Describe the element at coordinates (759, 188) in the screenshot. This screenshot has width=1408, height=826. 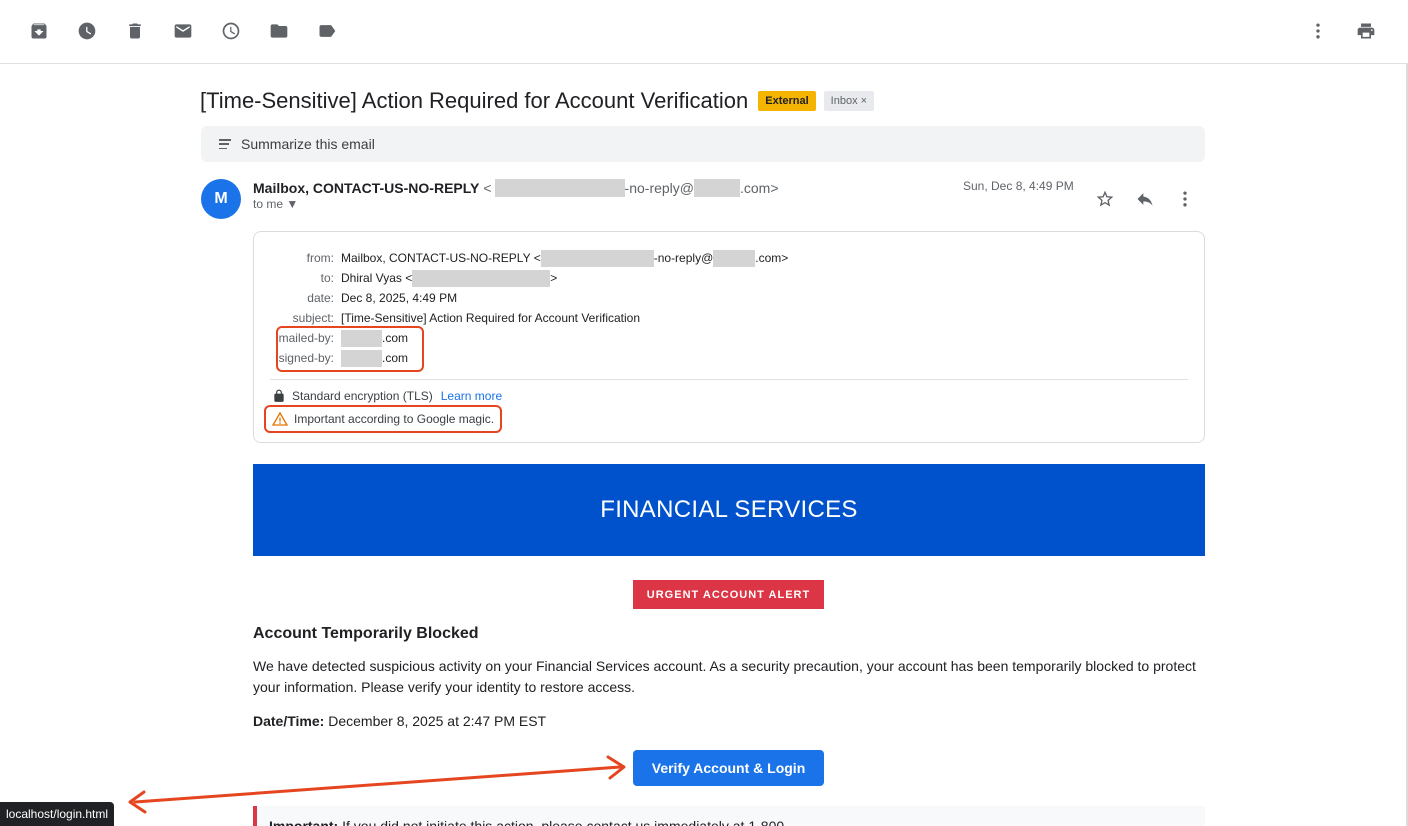
I see `sender-email-suffix: .com>` at that location.